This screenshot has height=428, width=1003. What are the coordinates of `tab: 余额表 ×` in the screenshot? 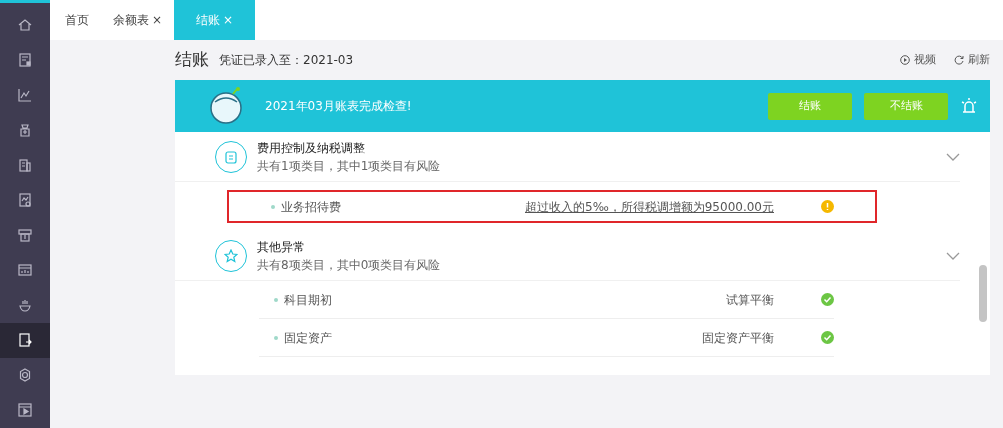 It's located at (138, 20).